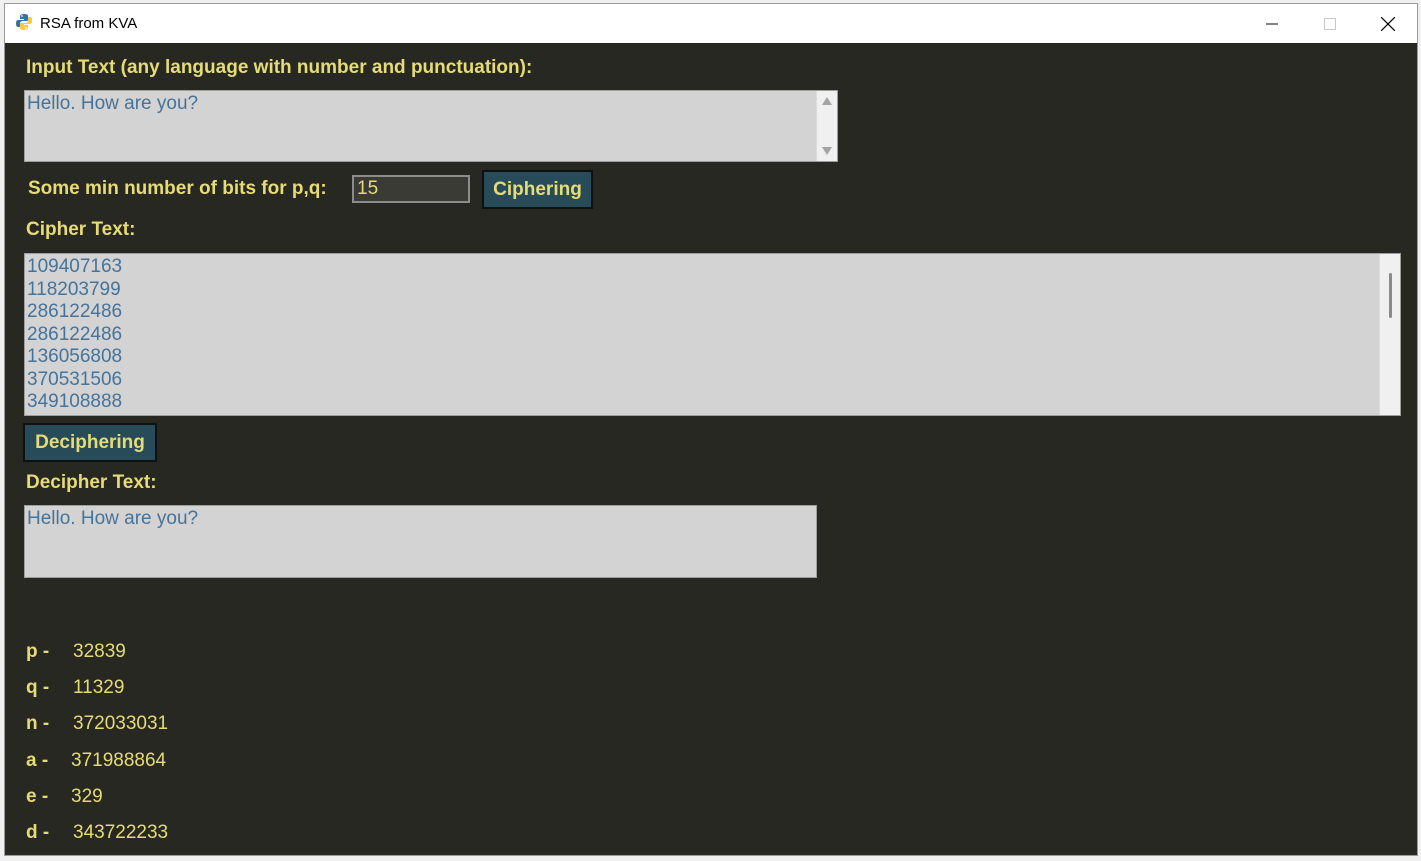 This screenshot has width=1421, height=861. Describe the element at coordinates (90, 442) in the screenshot. I see `deciphering-button: Deciphering` at that location.